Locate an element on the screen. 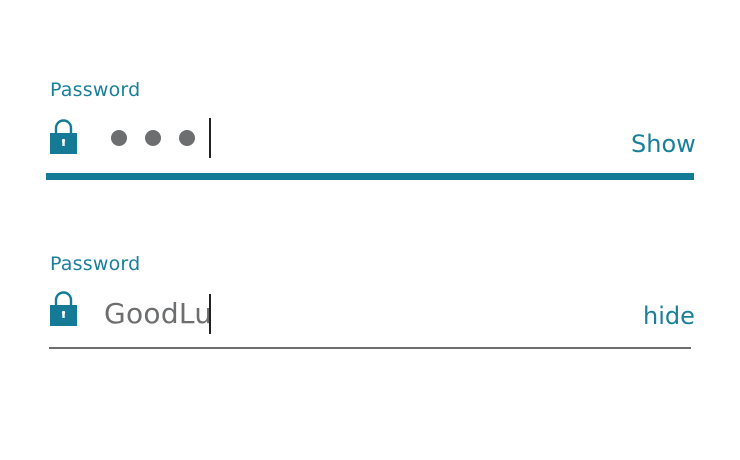  show-password-button: Show is located at coordinates (663, 144).